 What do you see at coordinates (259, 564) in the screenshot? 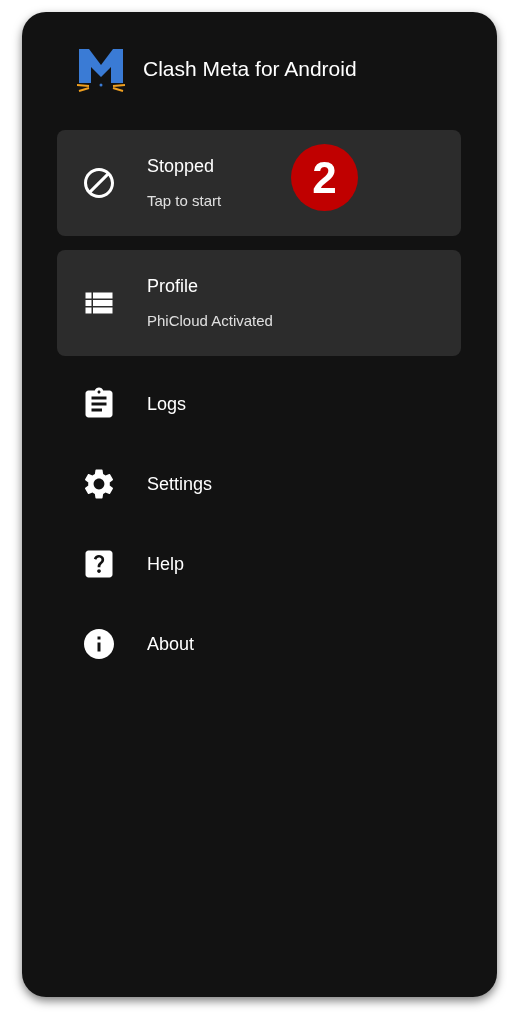
I see `menu-item: Help` at bounding box center [259, 564].